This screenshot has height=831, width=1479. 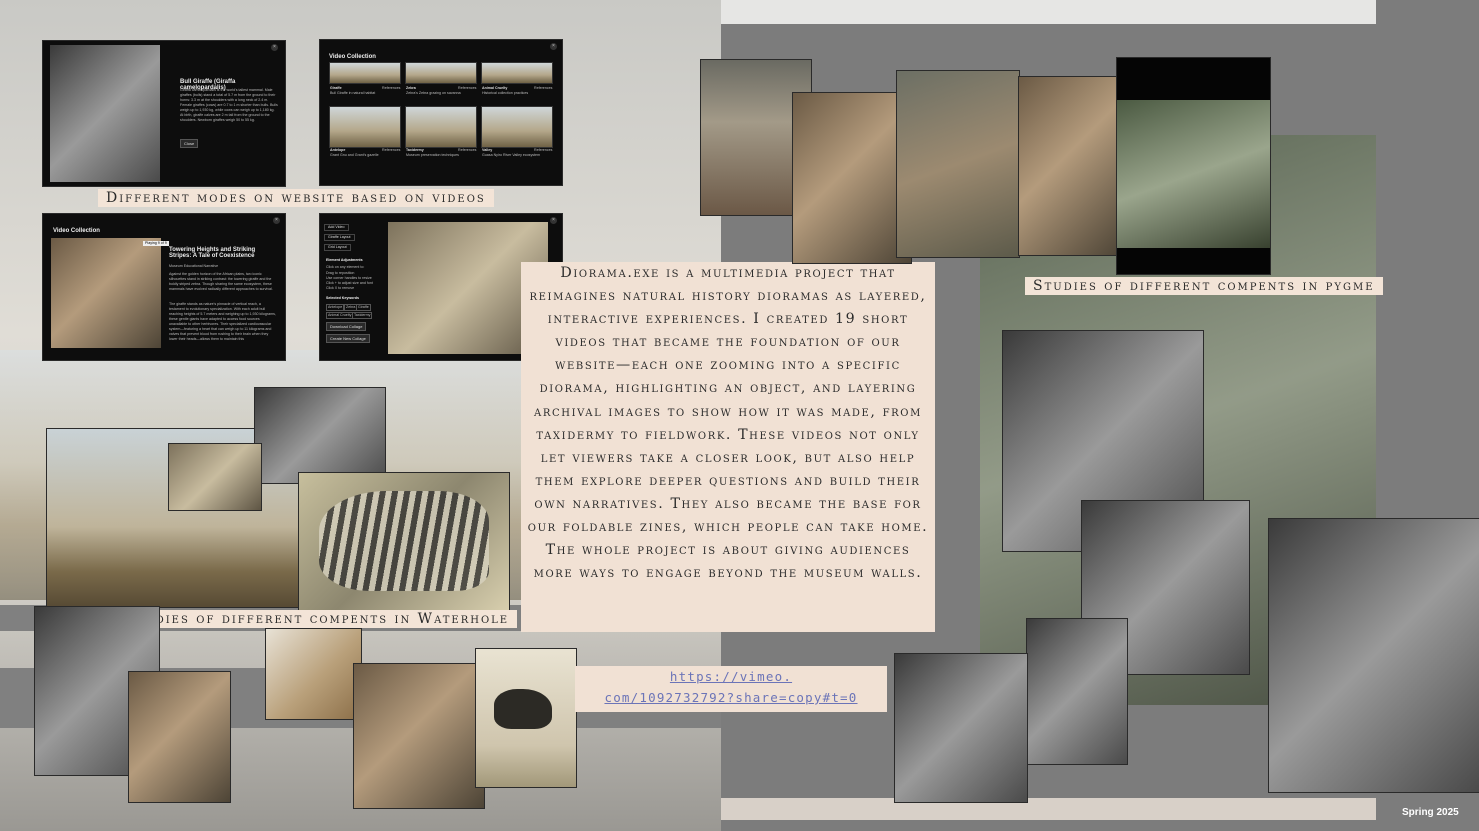 What do you see at coordinates (337, 247) in the screenshot?
I see `grid-layout-button: Grid Layout` at bounding box center [337, 247].